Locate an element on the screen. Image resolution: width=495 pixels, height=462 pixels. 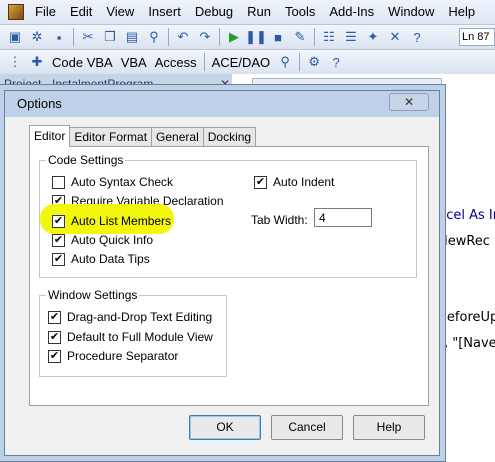
gear-icon: ⚙ is located at coordinates (314, 62).